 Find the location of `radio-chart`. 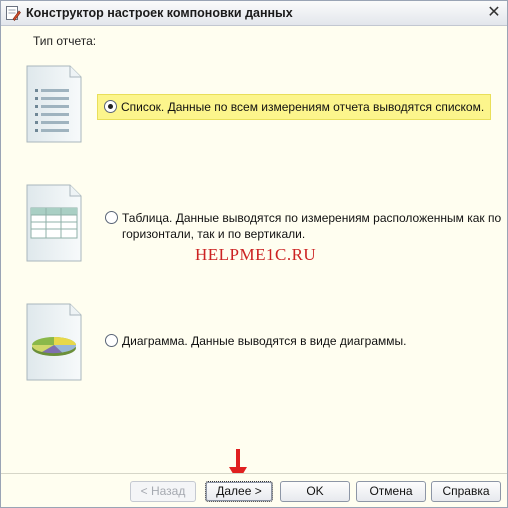

radio-chart is located at coordinates (111, 340).